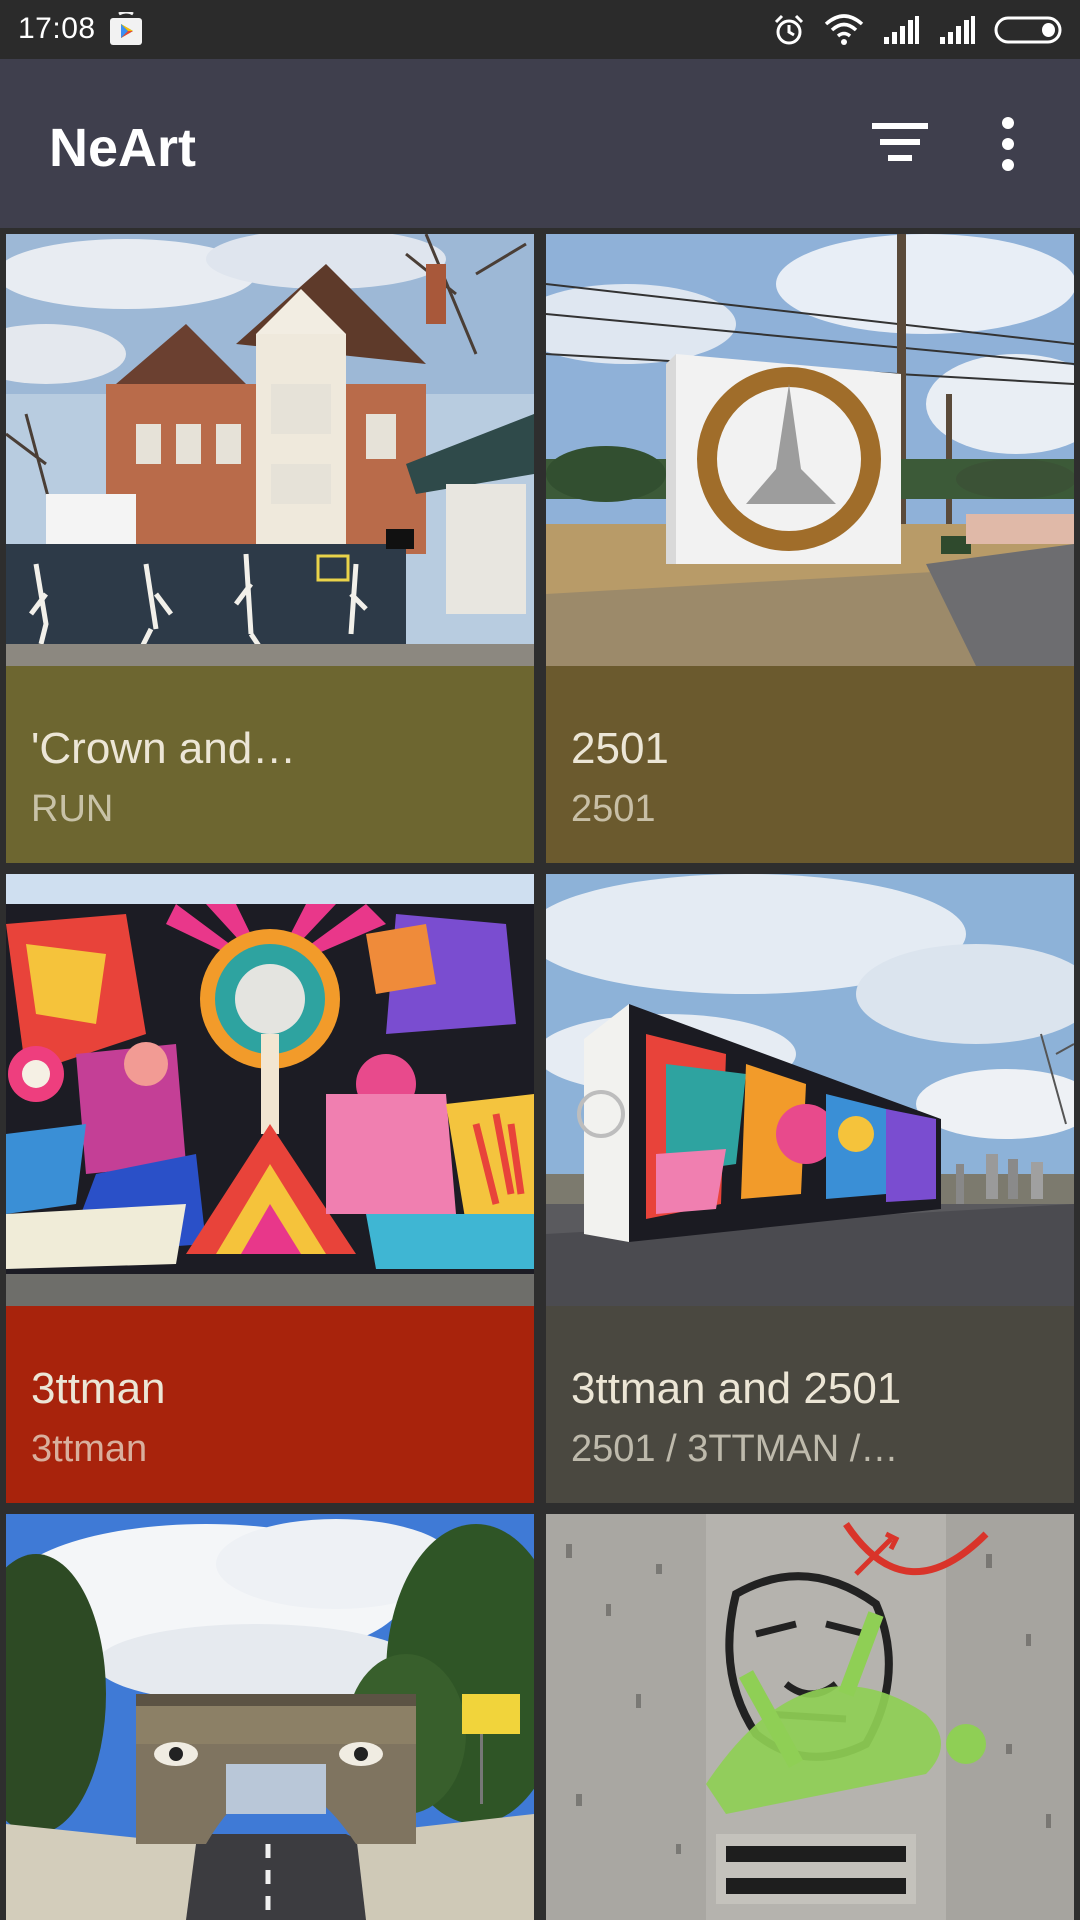  I want to click on card-caption: 'Crown and… RUN, so click(270, 764).